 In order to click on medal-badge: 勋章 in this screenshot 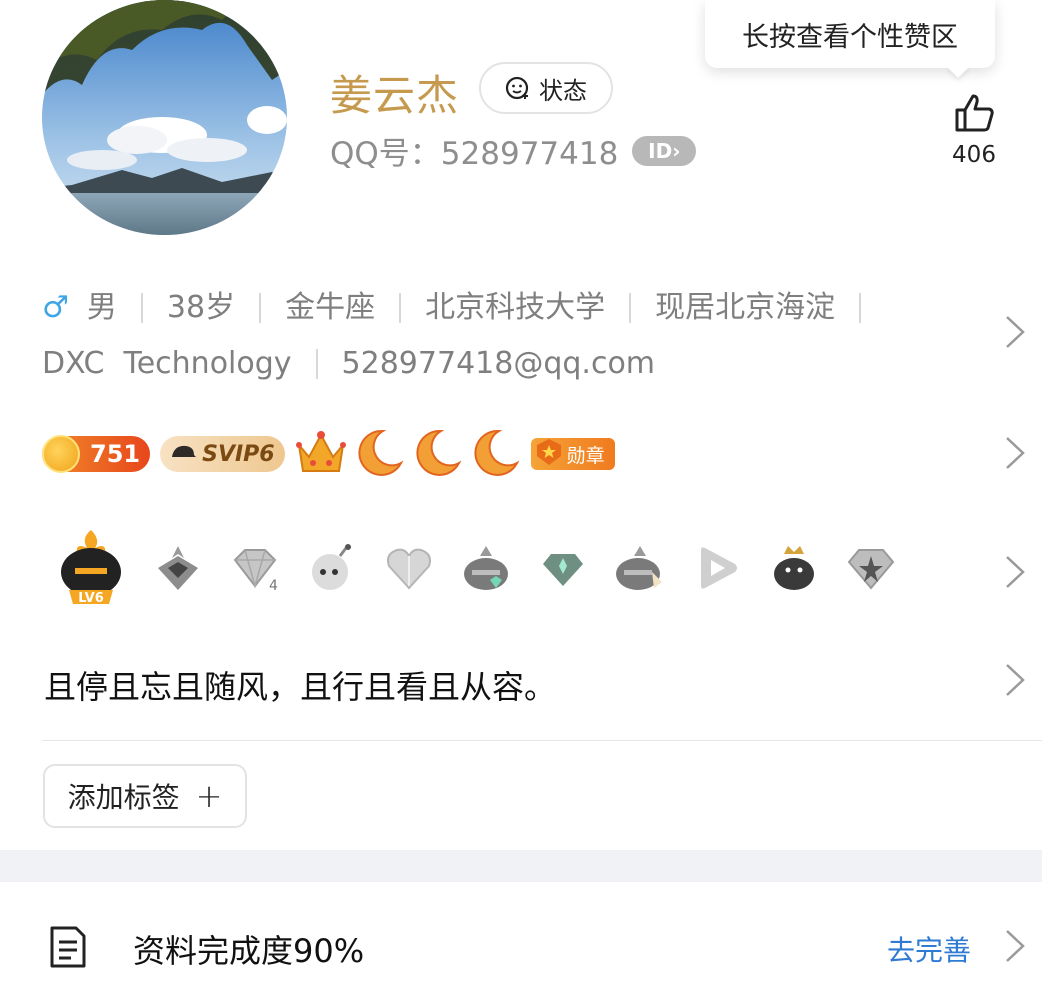, I will do `click(572, 454)`.